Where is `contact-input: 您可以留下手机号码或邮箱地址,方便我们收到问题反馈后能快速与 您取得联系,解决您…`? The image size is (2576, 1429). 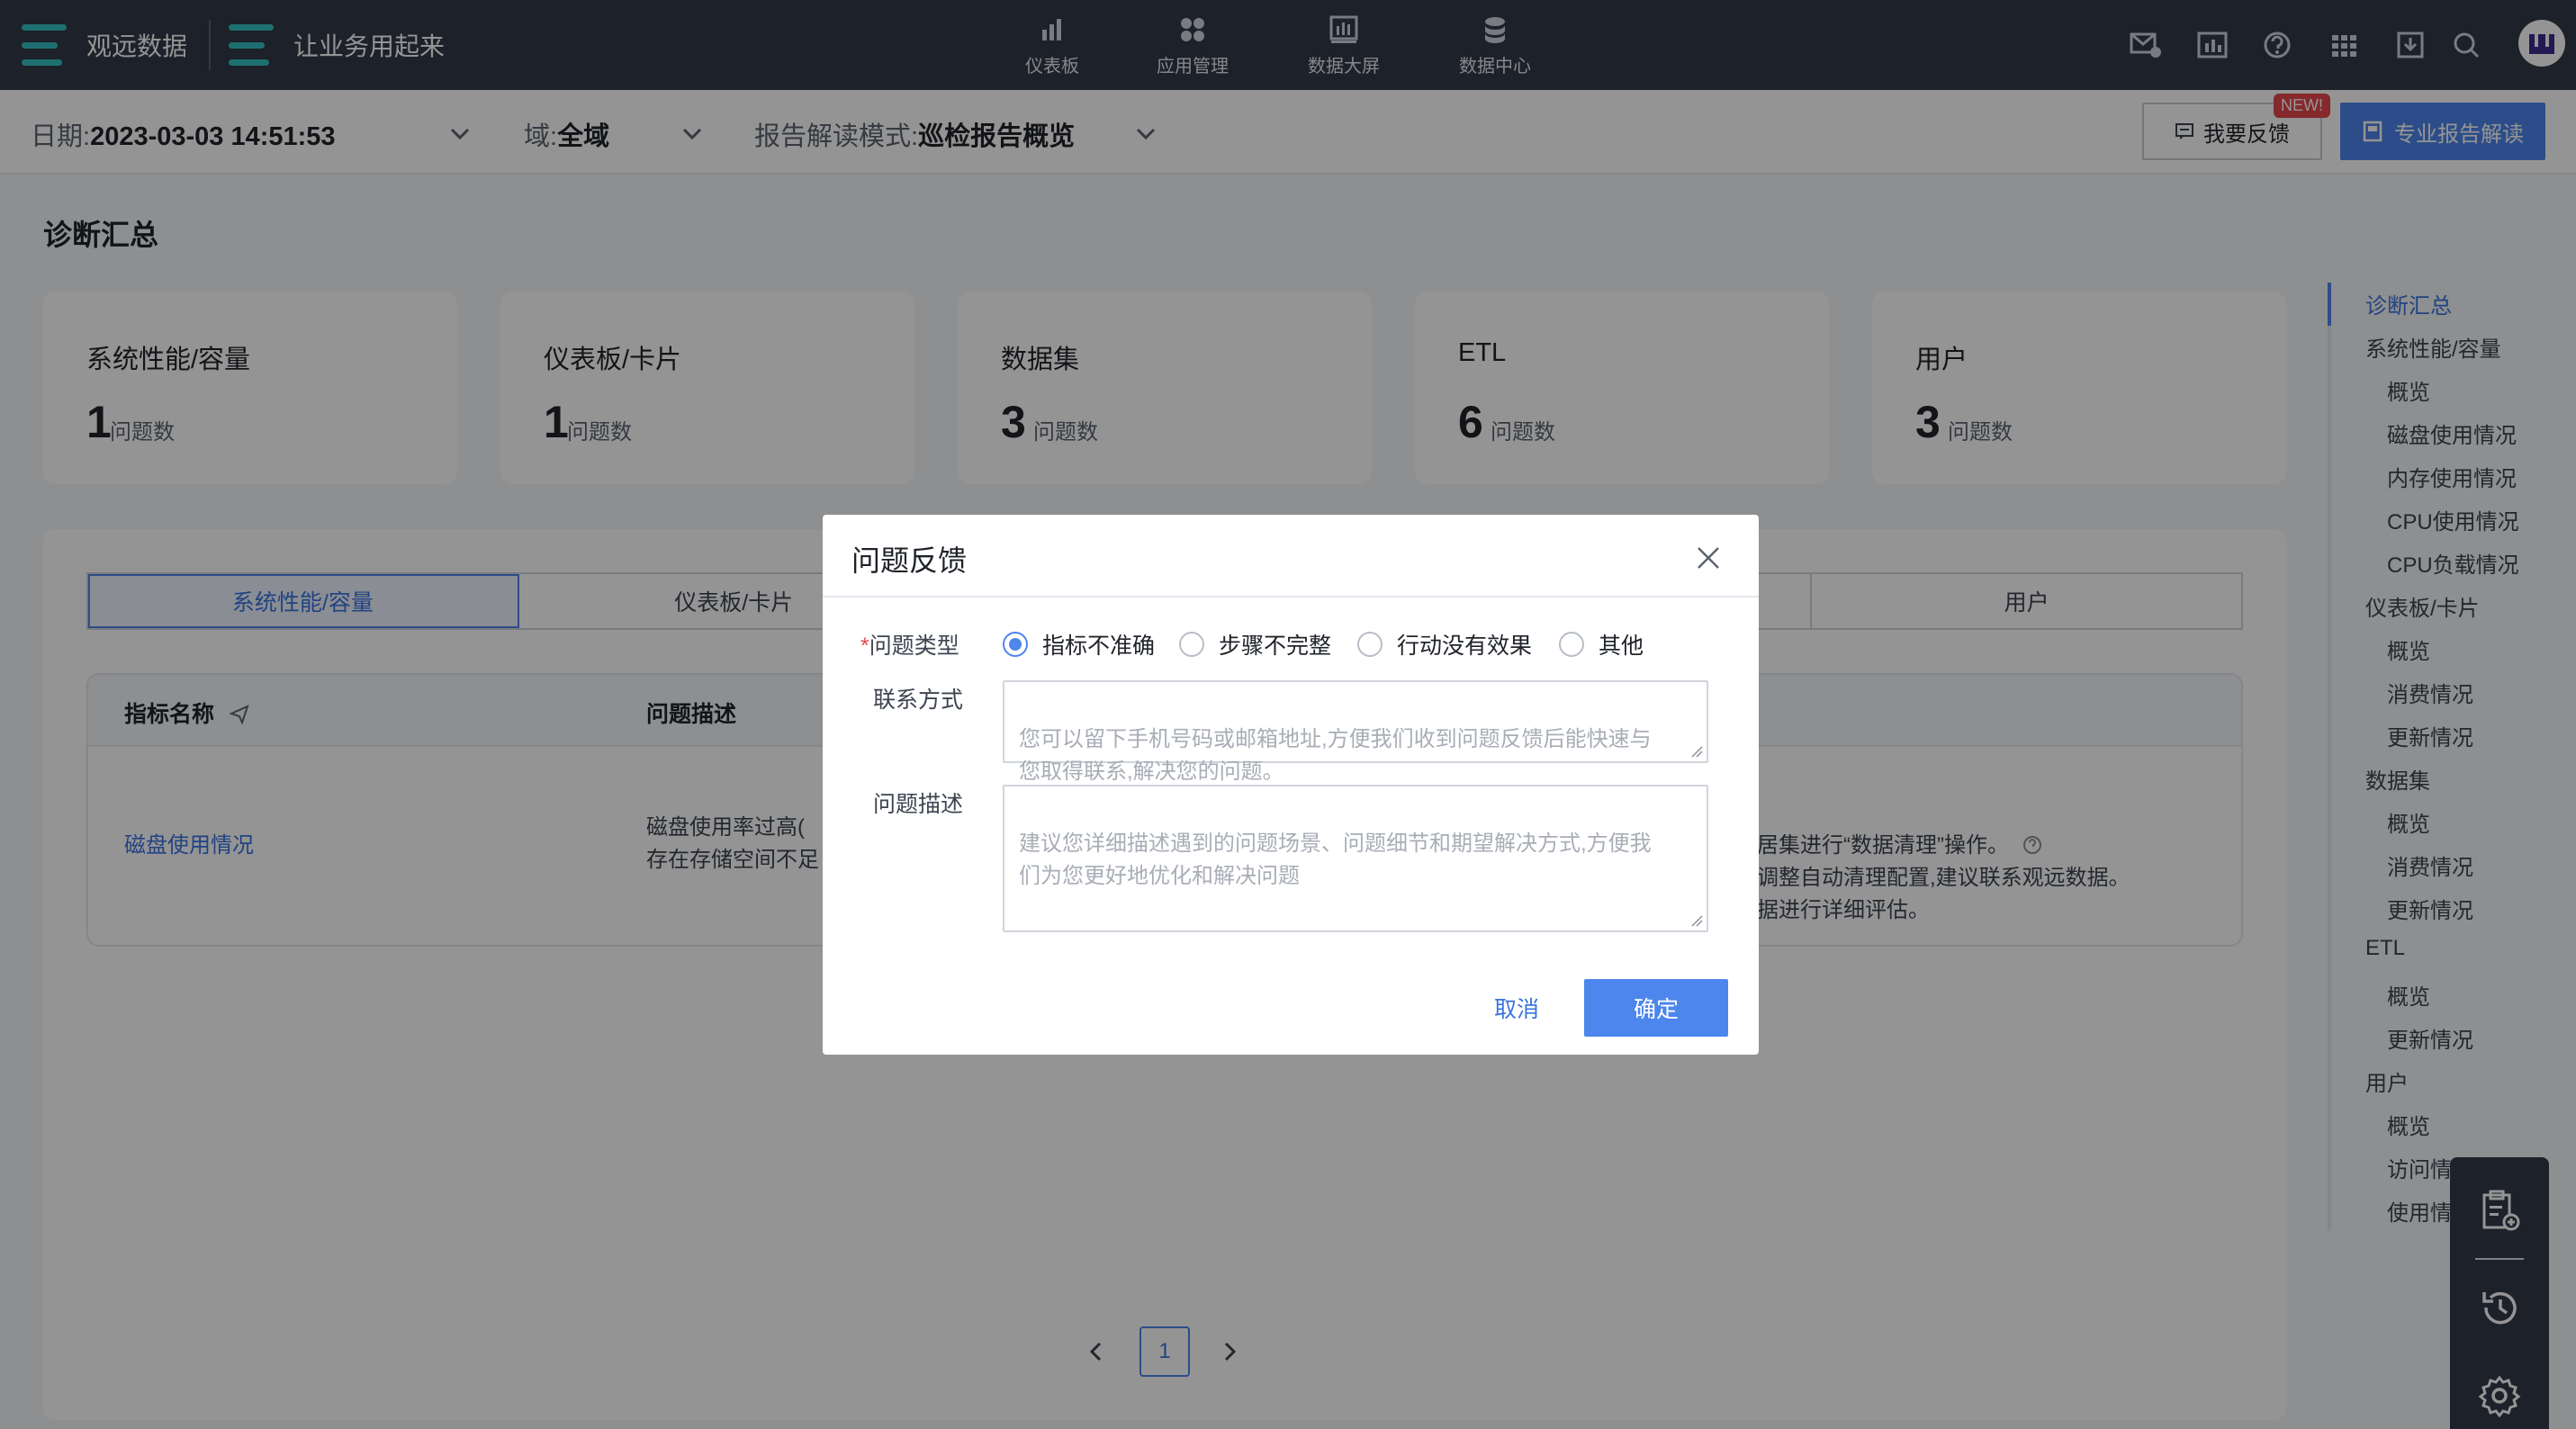 contact-input: 您可以留下手机号码或邮箱地址,方便我们收到问题反馈后能快速与 您取得联系,解决您… is located at coordinates (1355, 732).